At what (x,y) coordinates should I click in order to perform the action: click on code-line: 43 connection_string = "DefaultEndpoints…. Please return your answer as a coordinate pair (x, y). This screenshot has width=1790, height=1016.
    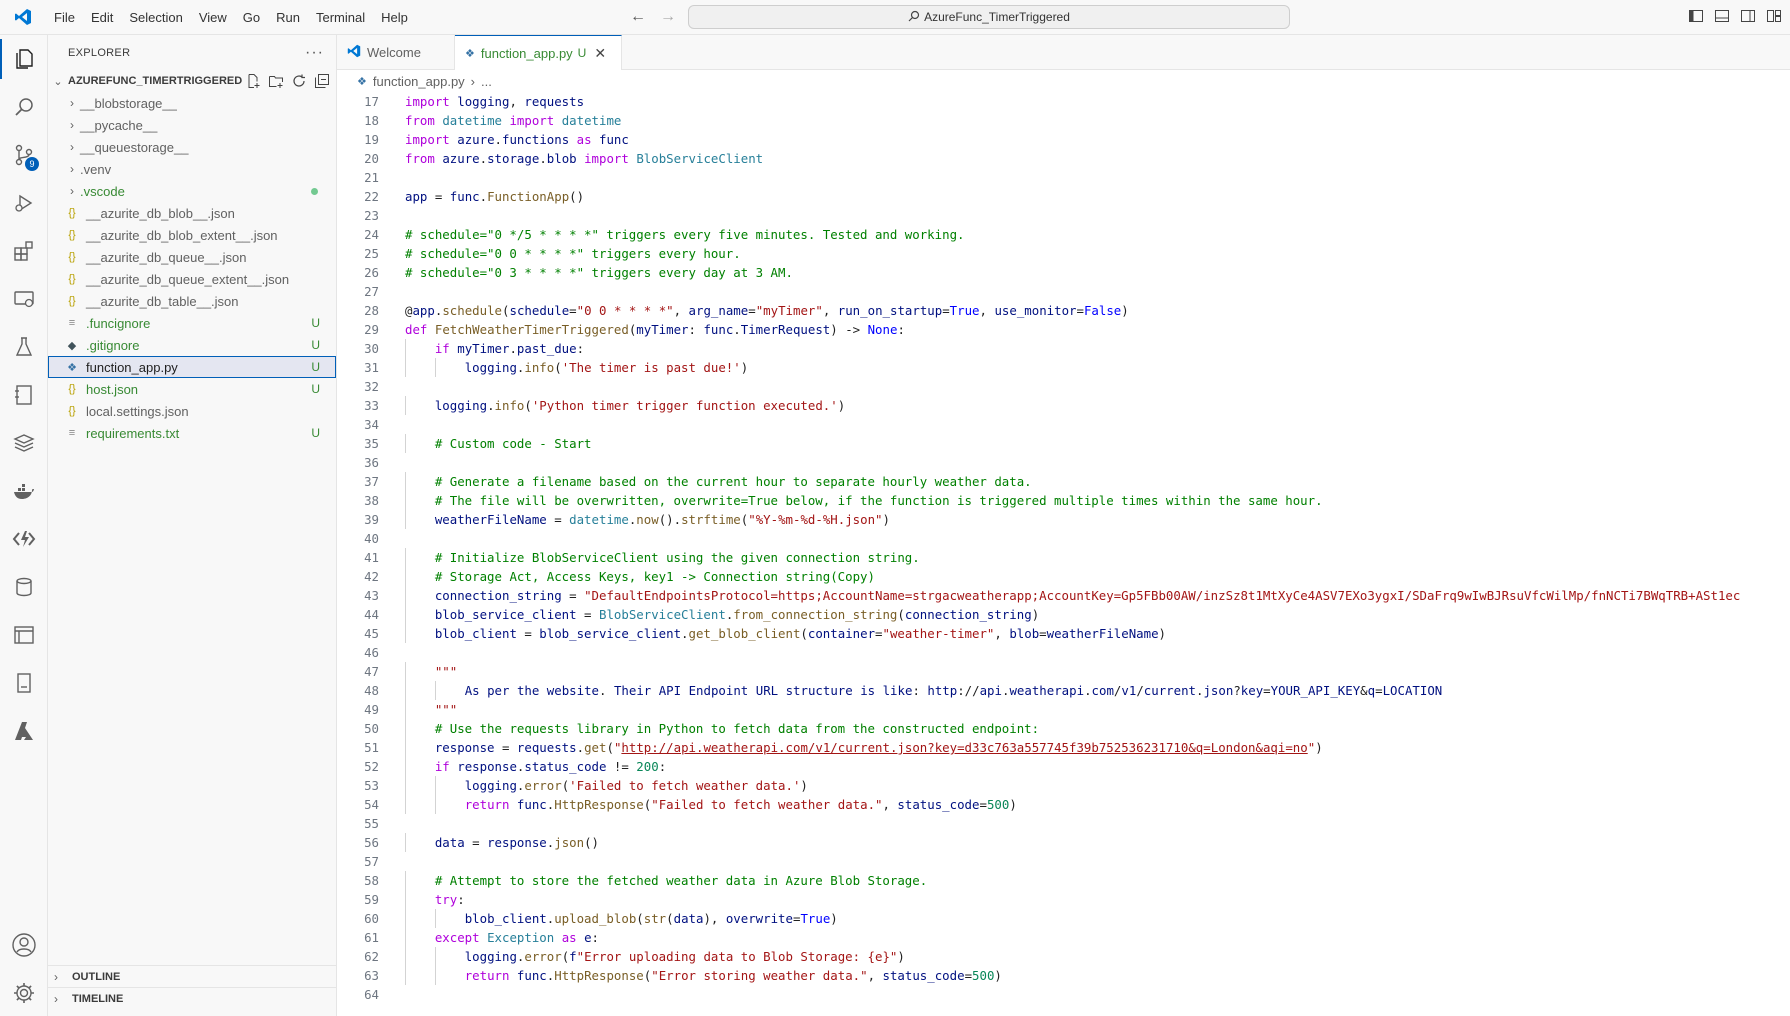
    Looking at the image, I should click on (1063, 595).